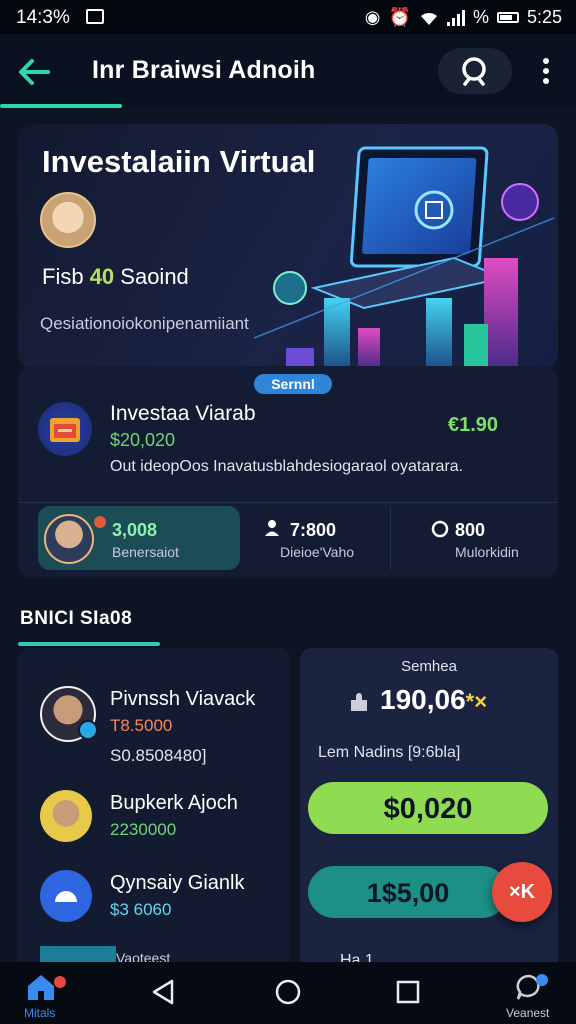 Image resolution: width=576 pixels, height=1024 pixels. What do you see at coordinates (183, 699) in the screenshot?
I see `list-item-name: Pivnssh Viavack` at bounding box center [183, 699].